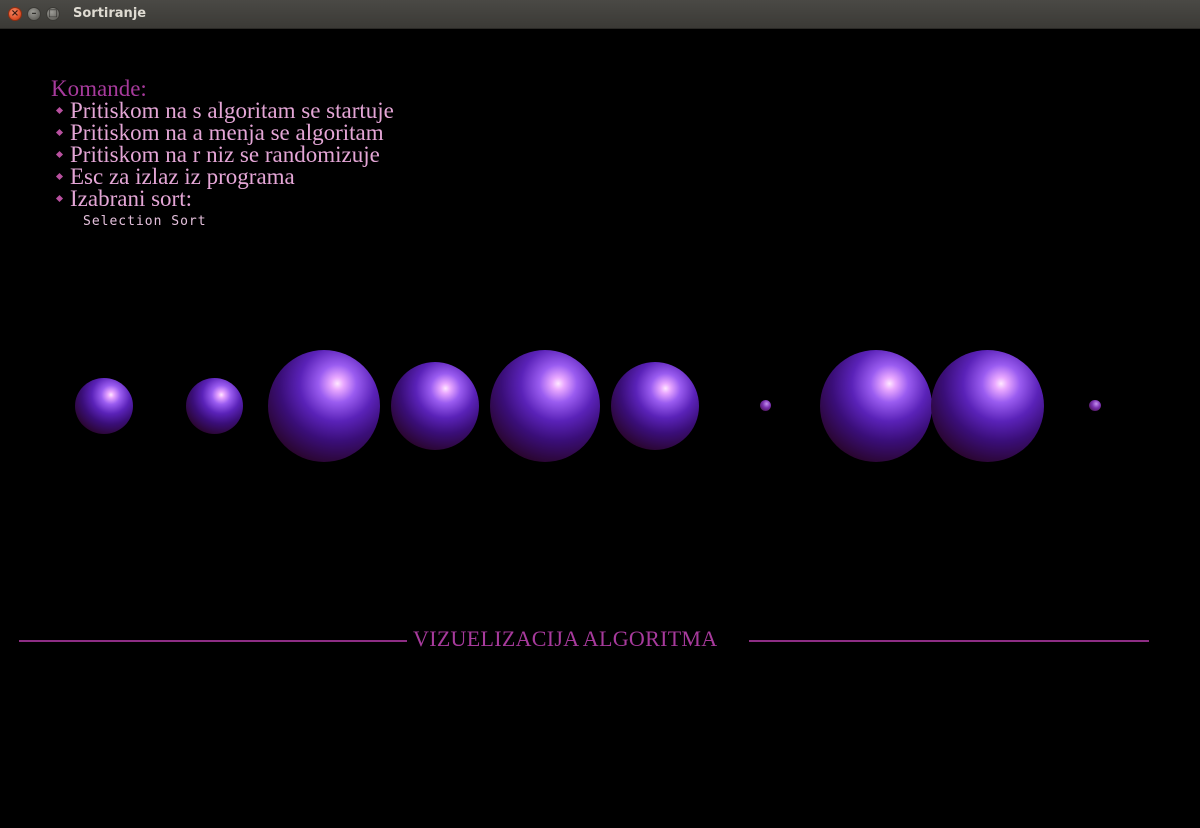  I want to click on footer-divider-right, so click(949, 641).